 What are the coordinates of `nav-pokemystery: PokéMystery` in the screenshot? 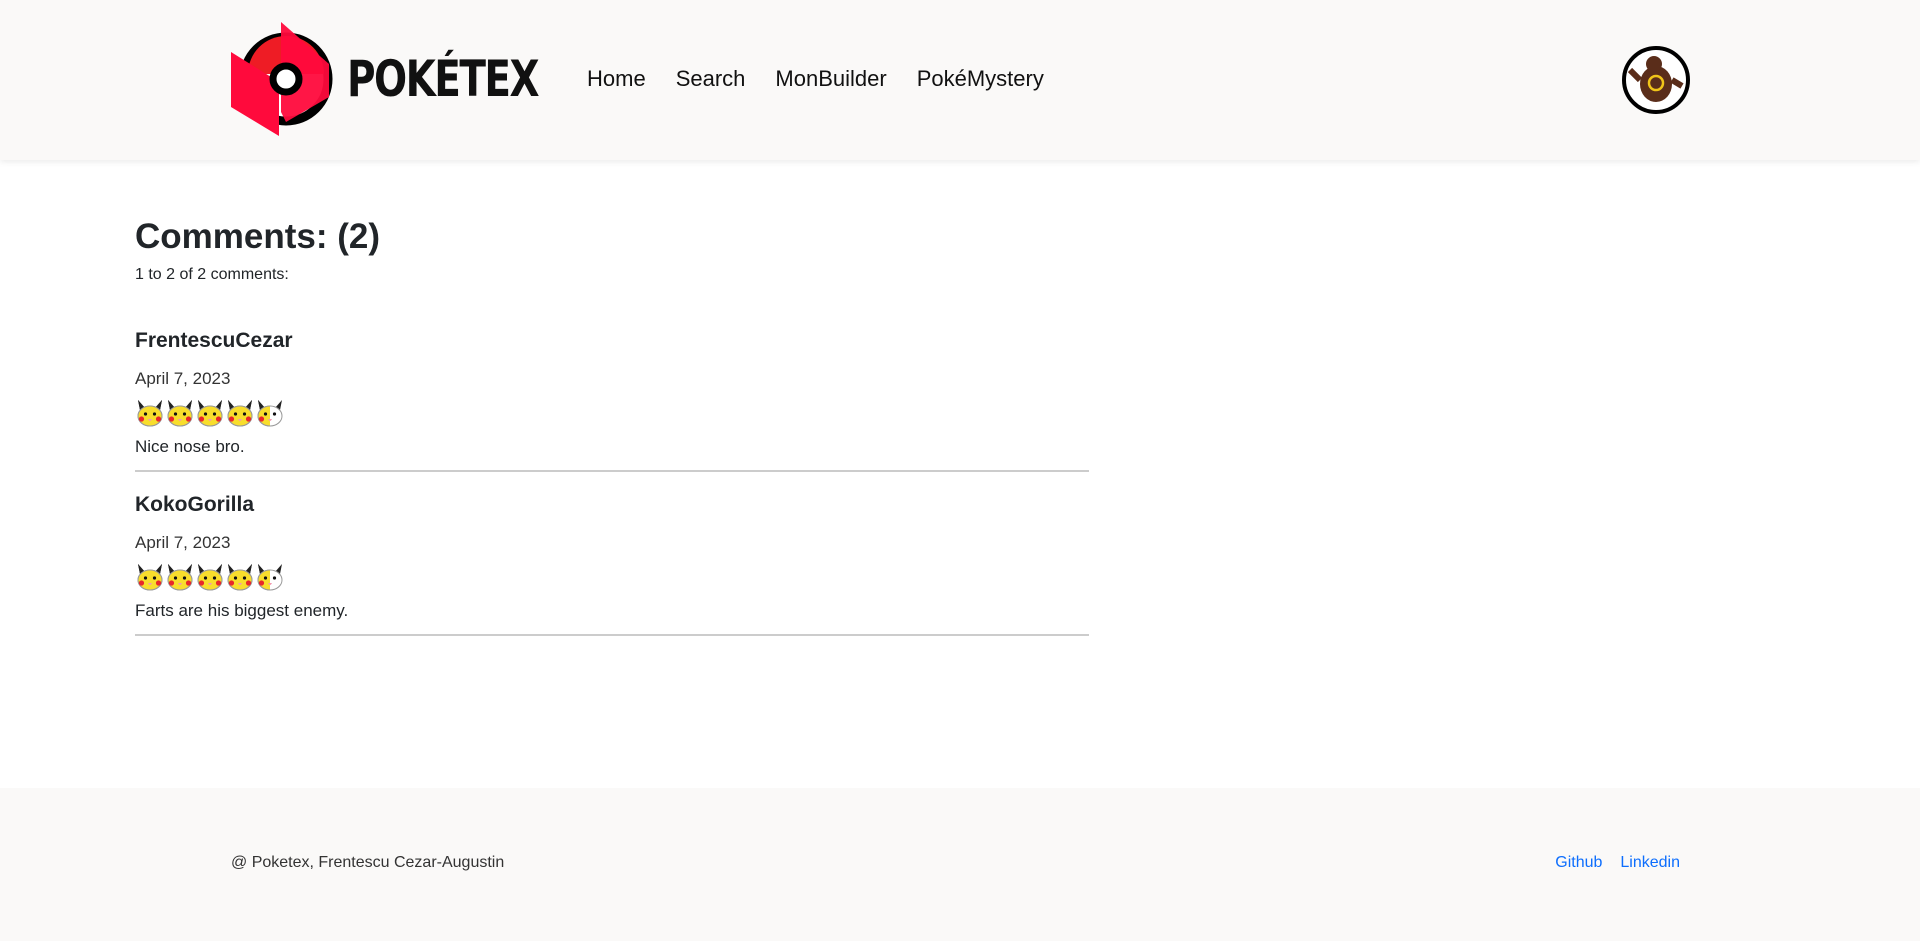 It's located at (980, 79).